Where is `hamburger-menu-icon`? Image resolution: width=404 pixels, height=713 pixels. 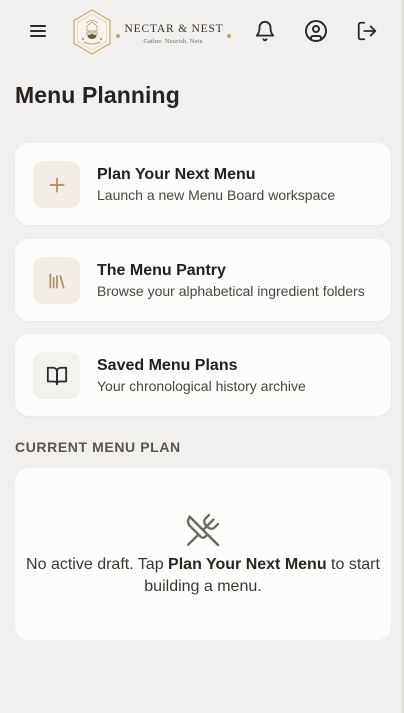
hamburger-menu-icon is located at coordinates (38, 31).